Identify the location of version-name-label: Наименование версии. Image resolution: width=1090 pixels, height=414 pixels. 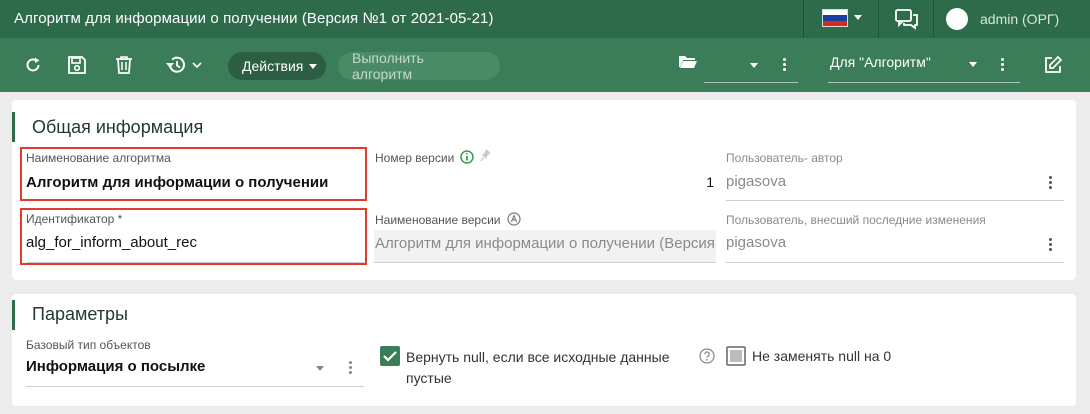
(438, 220).